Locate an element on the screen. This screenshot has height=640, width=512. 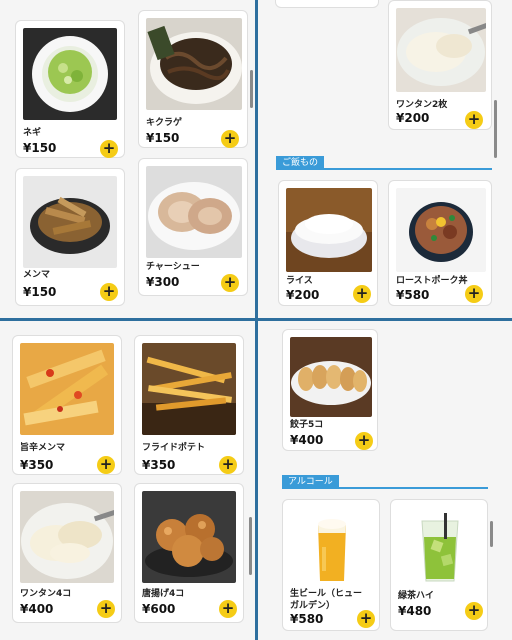
wonton4-image is located at coordinates (67, 537).